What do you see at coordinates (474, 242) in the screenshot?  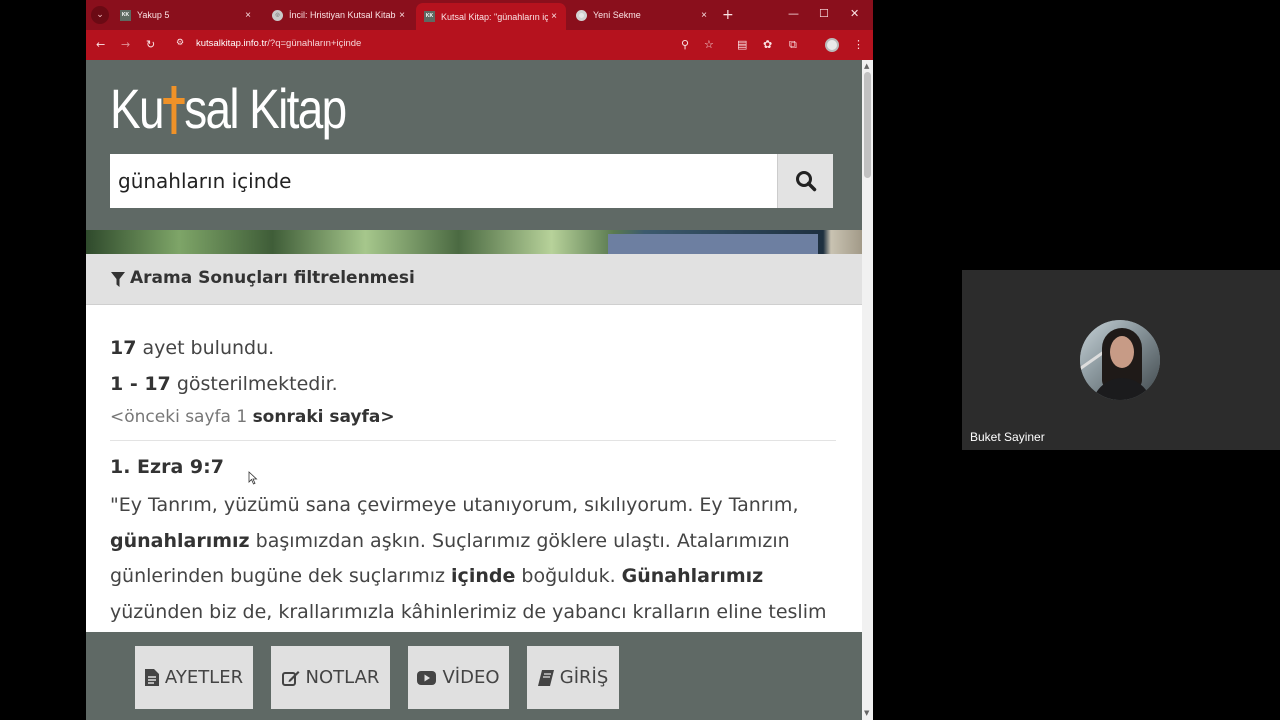 I see `banner-image` at bounding box center [474, 242].